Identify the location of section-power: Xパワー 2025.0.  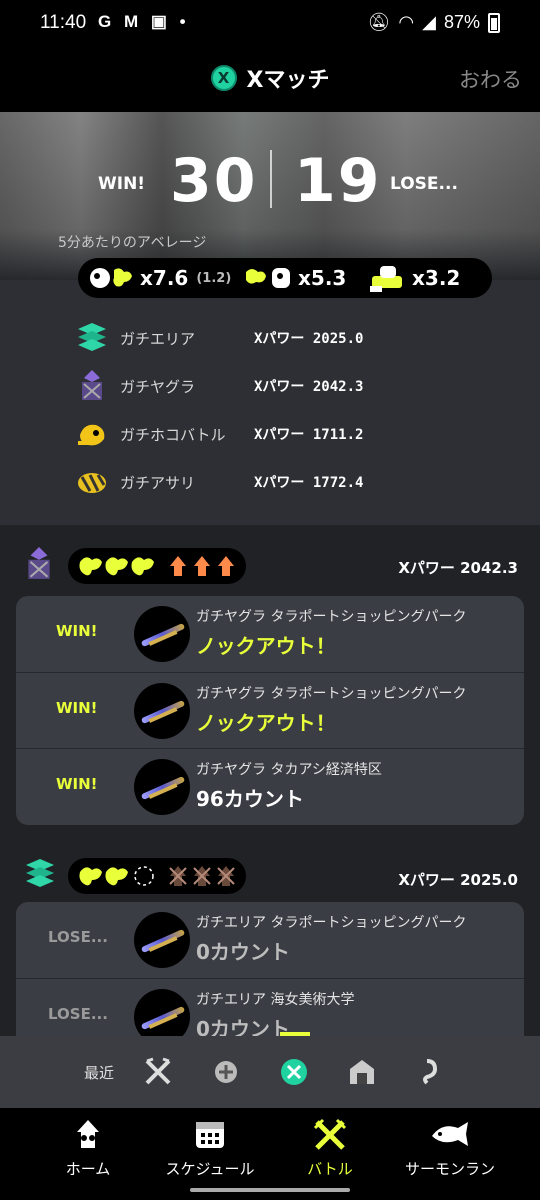
(458, 880).